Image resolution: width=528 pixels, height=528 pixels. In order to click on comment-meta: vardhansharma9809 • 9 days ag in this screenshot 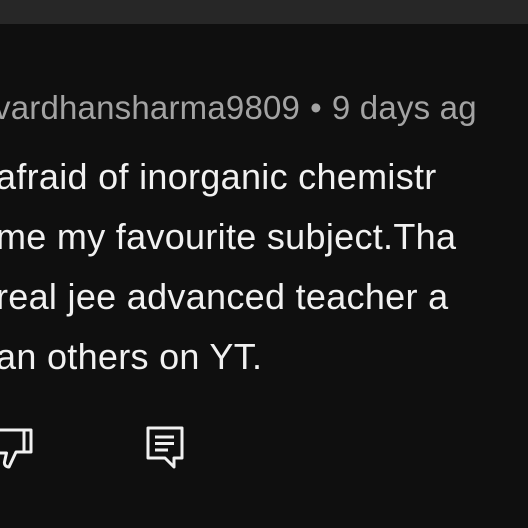, I will do `click(238, 108)`.